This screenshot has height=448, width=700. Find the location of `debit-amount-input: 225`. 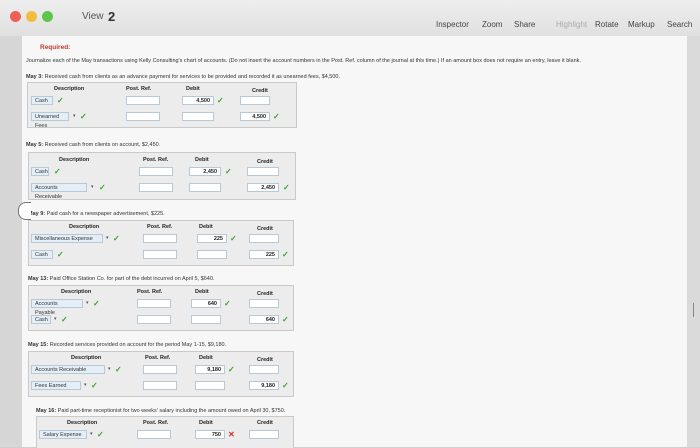

debit-amount-input: 225 is located at coordinates (212, 238).